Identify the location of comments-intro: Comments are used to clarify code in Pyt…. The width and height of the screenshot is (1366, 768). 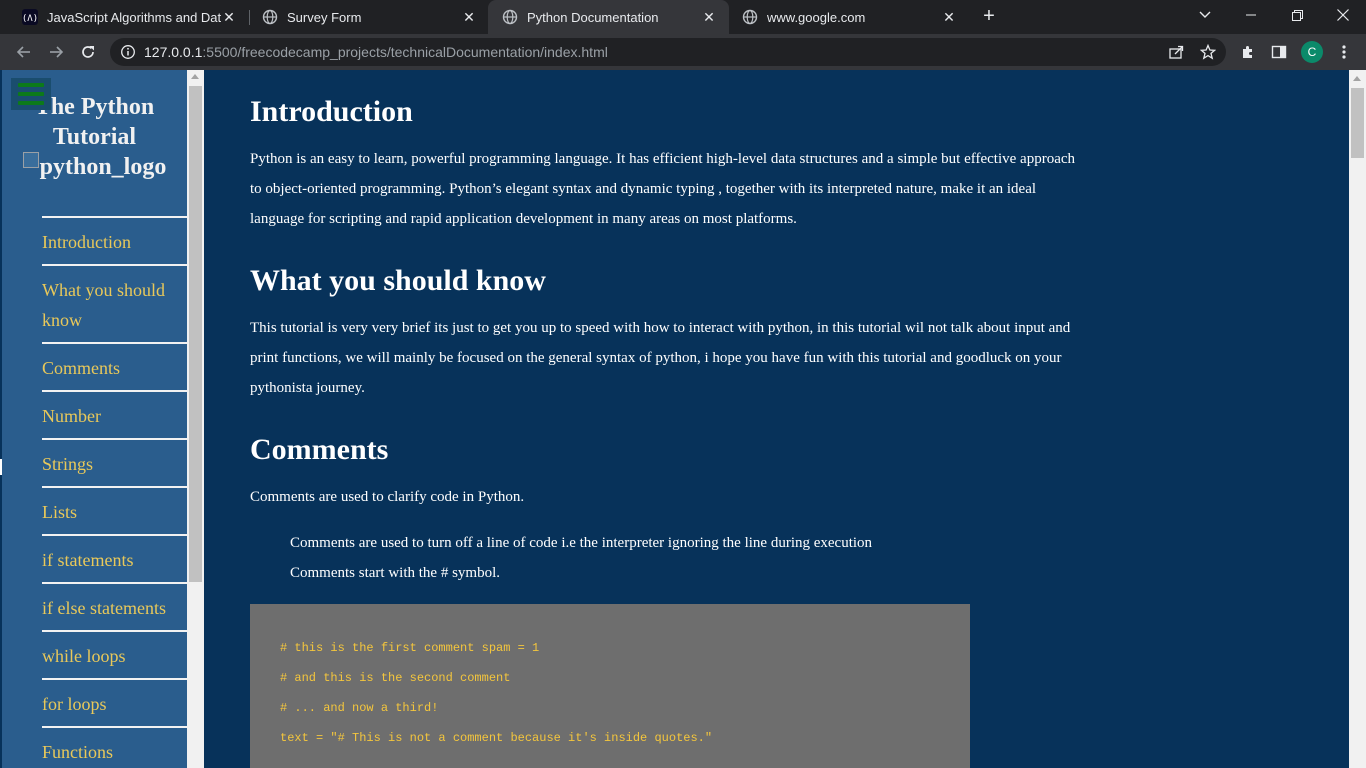
(387, 497).